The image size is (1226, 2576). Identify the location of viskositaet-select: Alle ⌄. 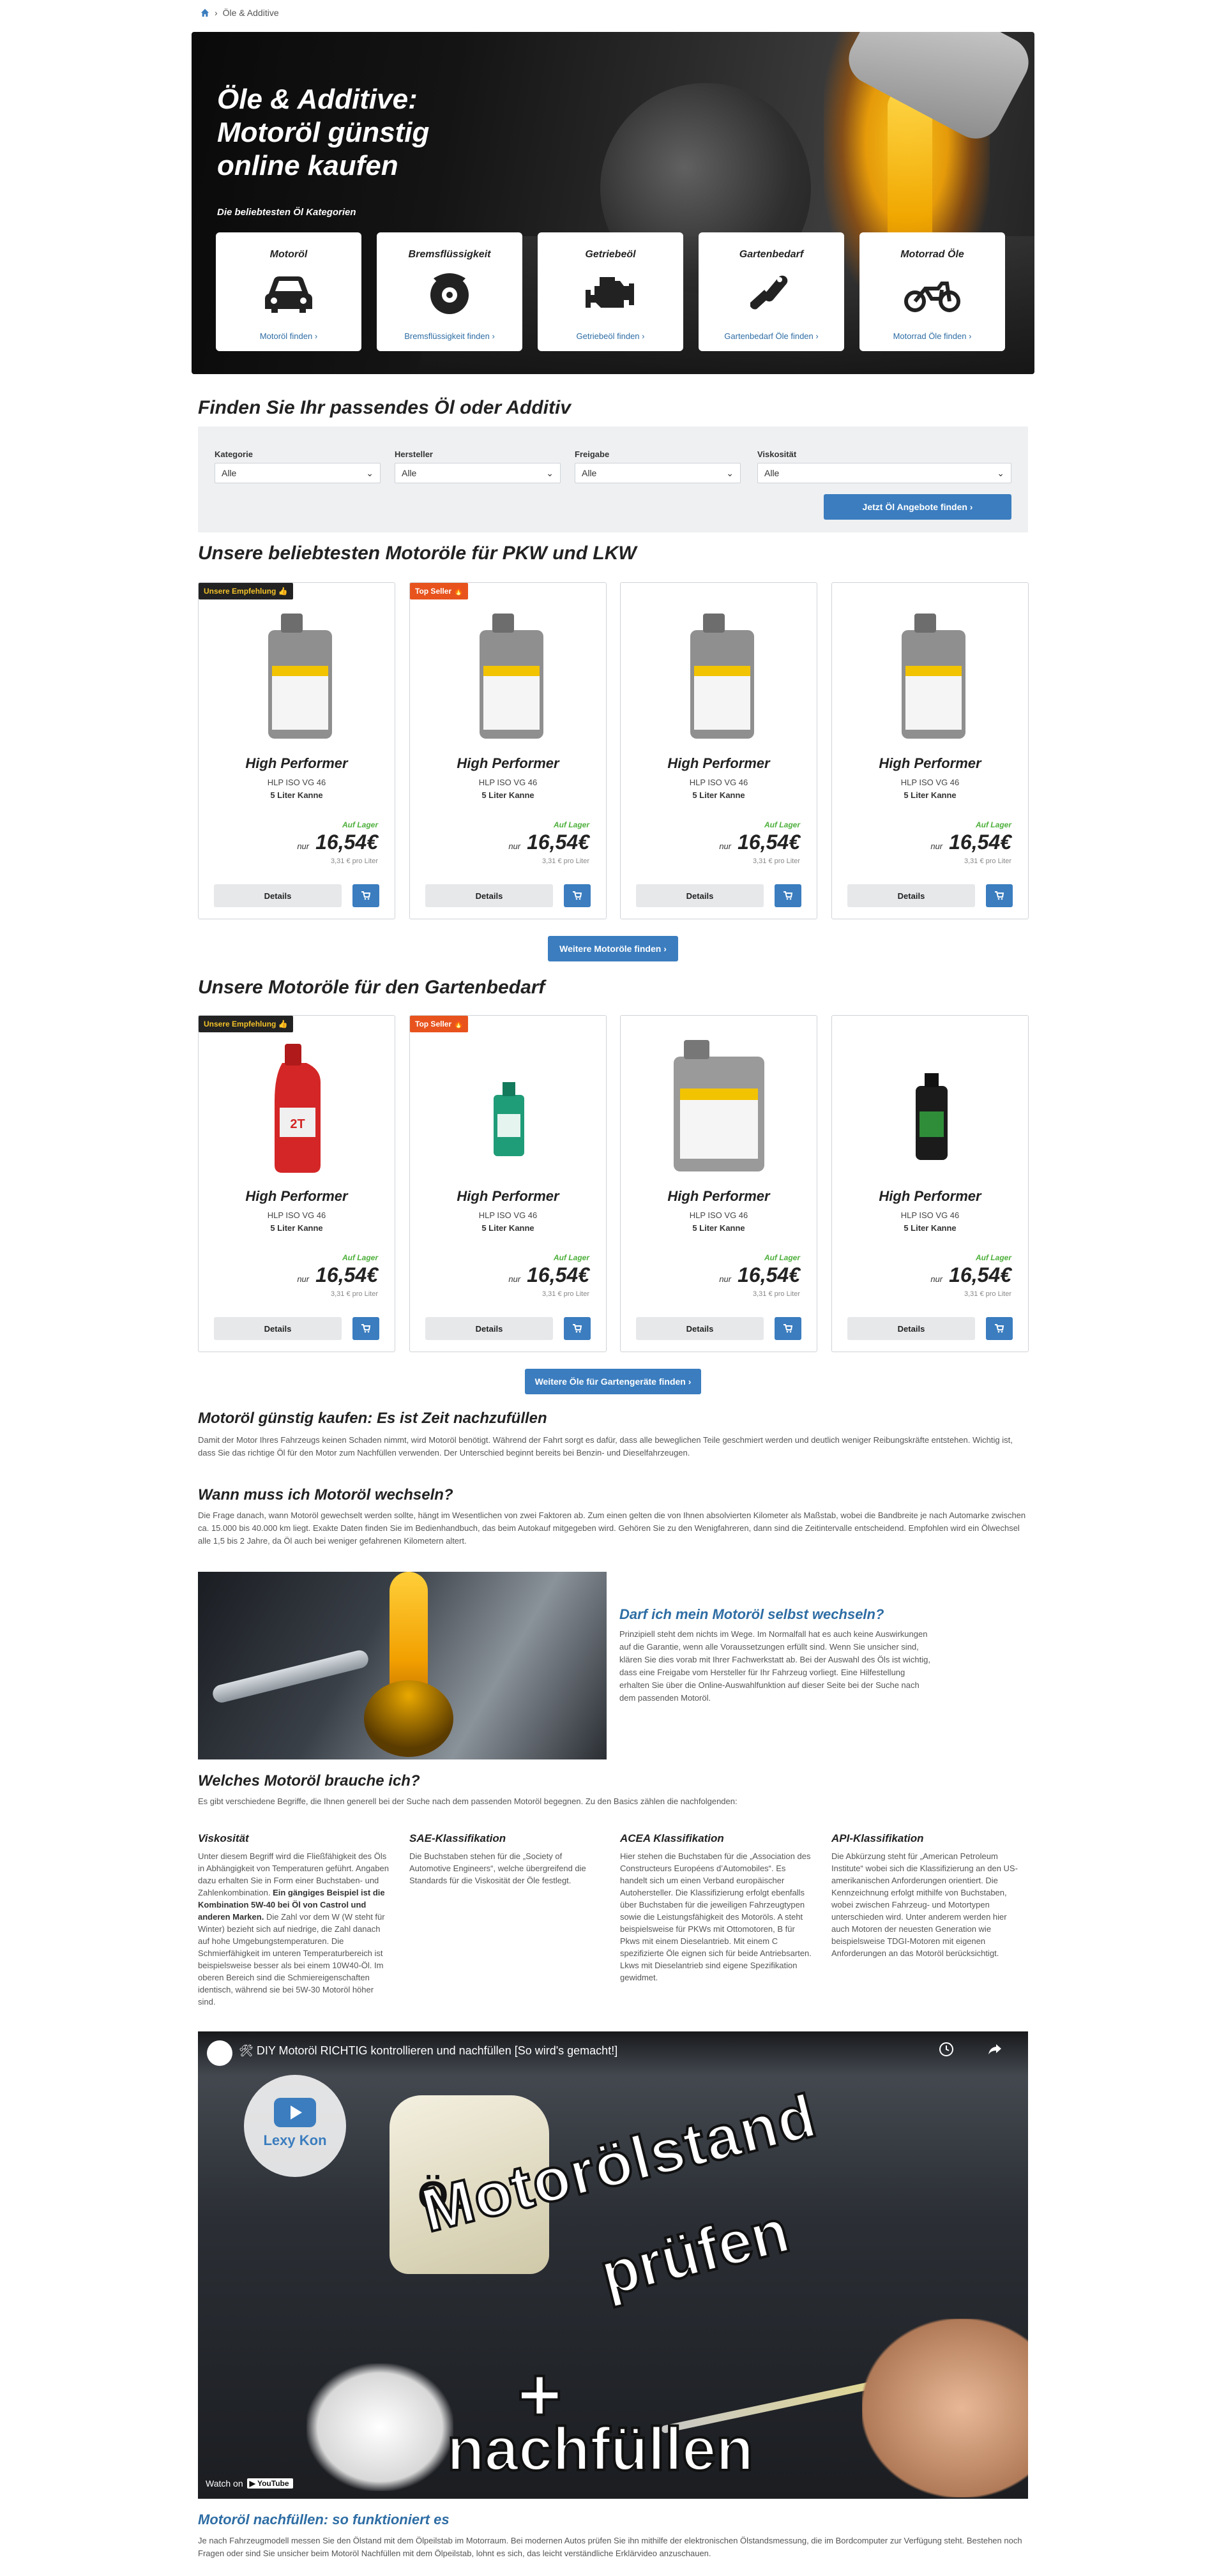
(884, 473).